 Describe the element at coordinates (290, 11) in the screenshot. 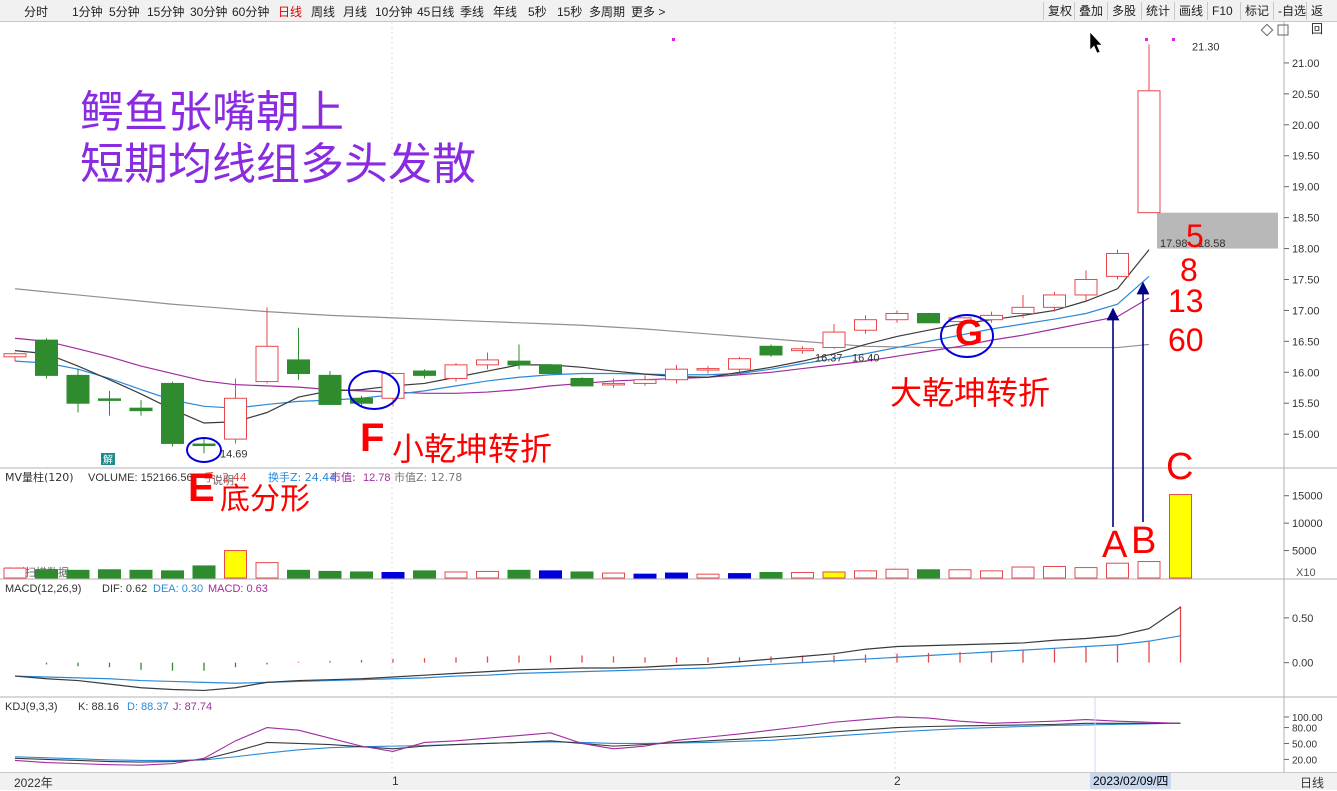

I see `period-6: 日线` at that location.